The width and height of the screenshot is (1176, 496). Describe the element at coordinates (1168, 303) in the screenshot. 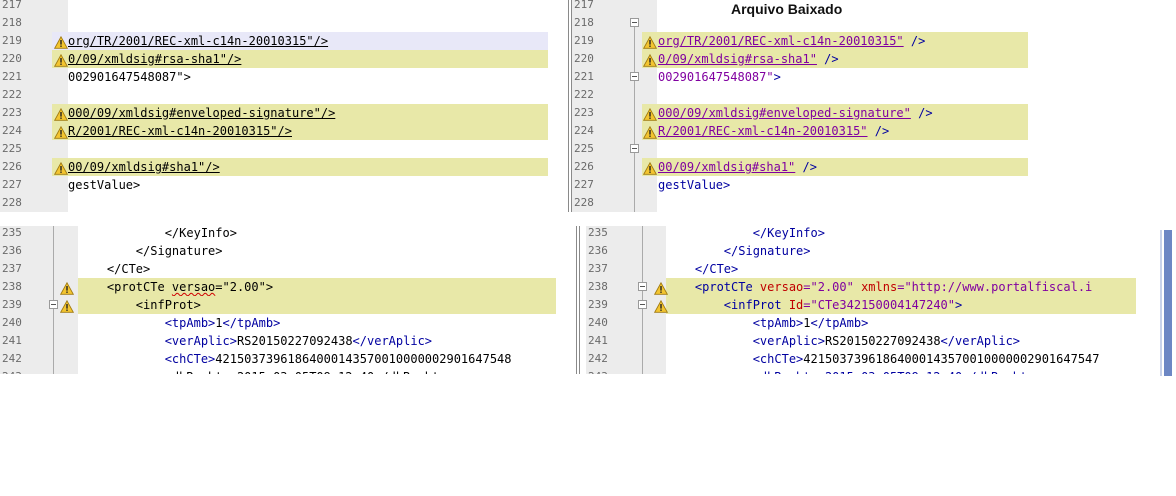

I see `scrollbar-track` at that location.